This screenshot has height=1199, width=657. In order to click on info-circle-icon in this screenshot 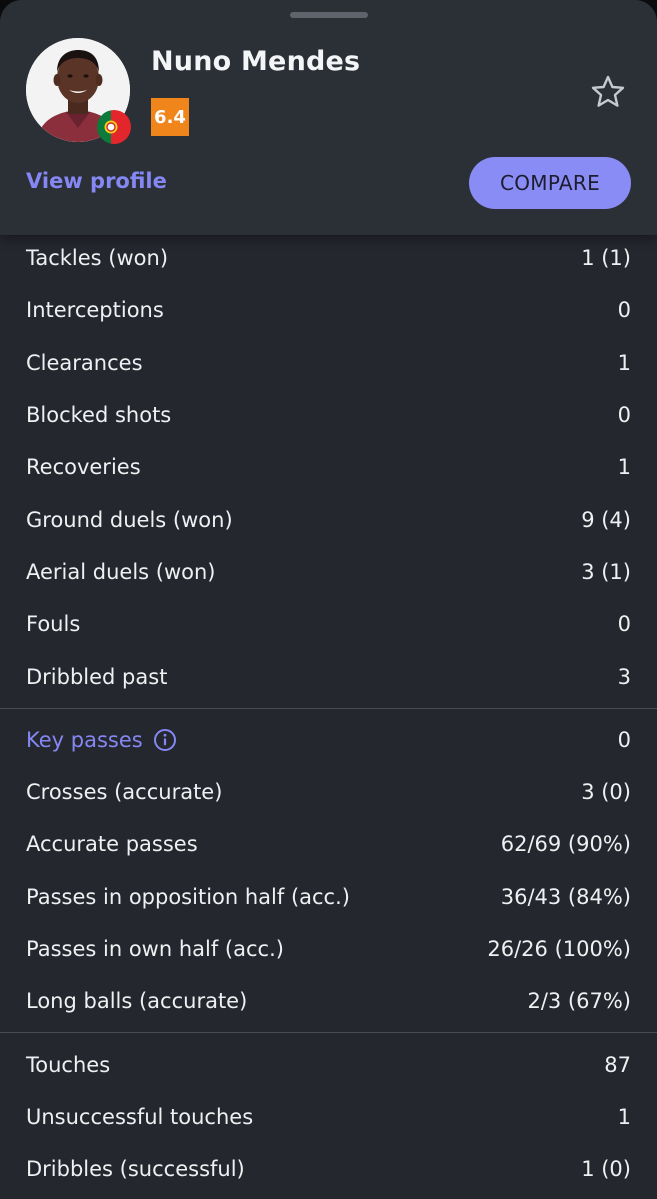, I will do `click(165, 740)`.